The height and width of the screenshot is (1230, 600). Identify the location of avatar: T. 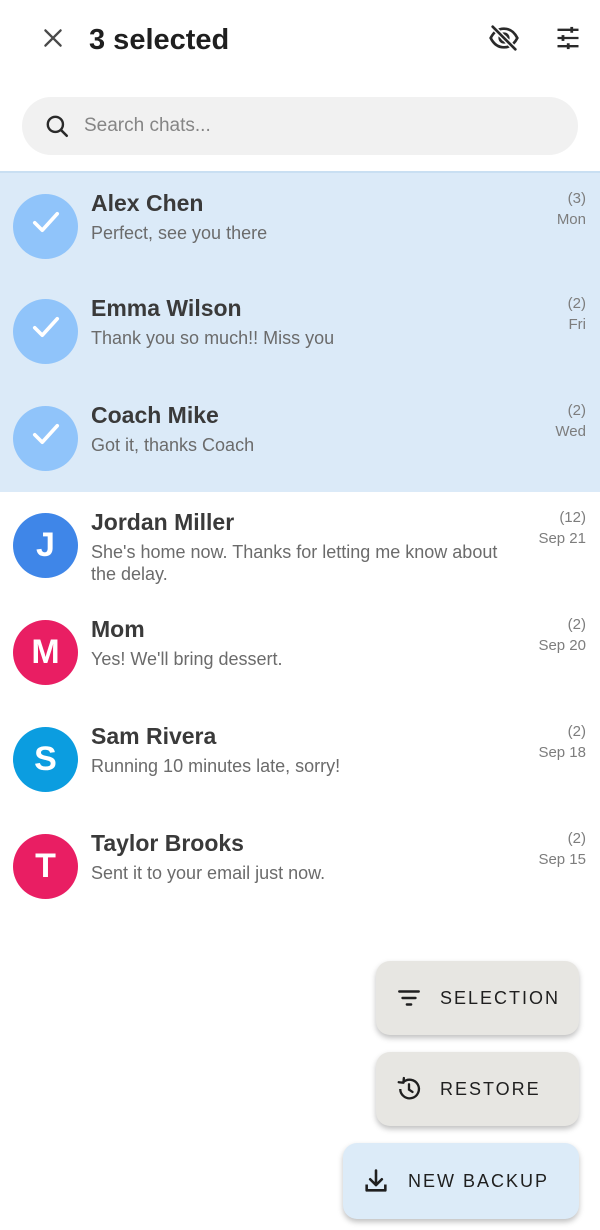
(45, 866).